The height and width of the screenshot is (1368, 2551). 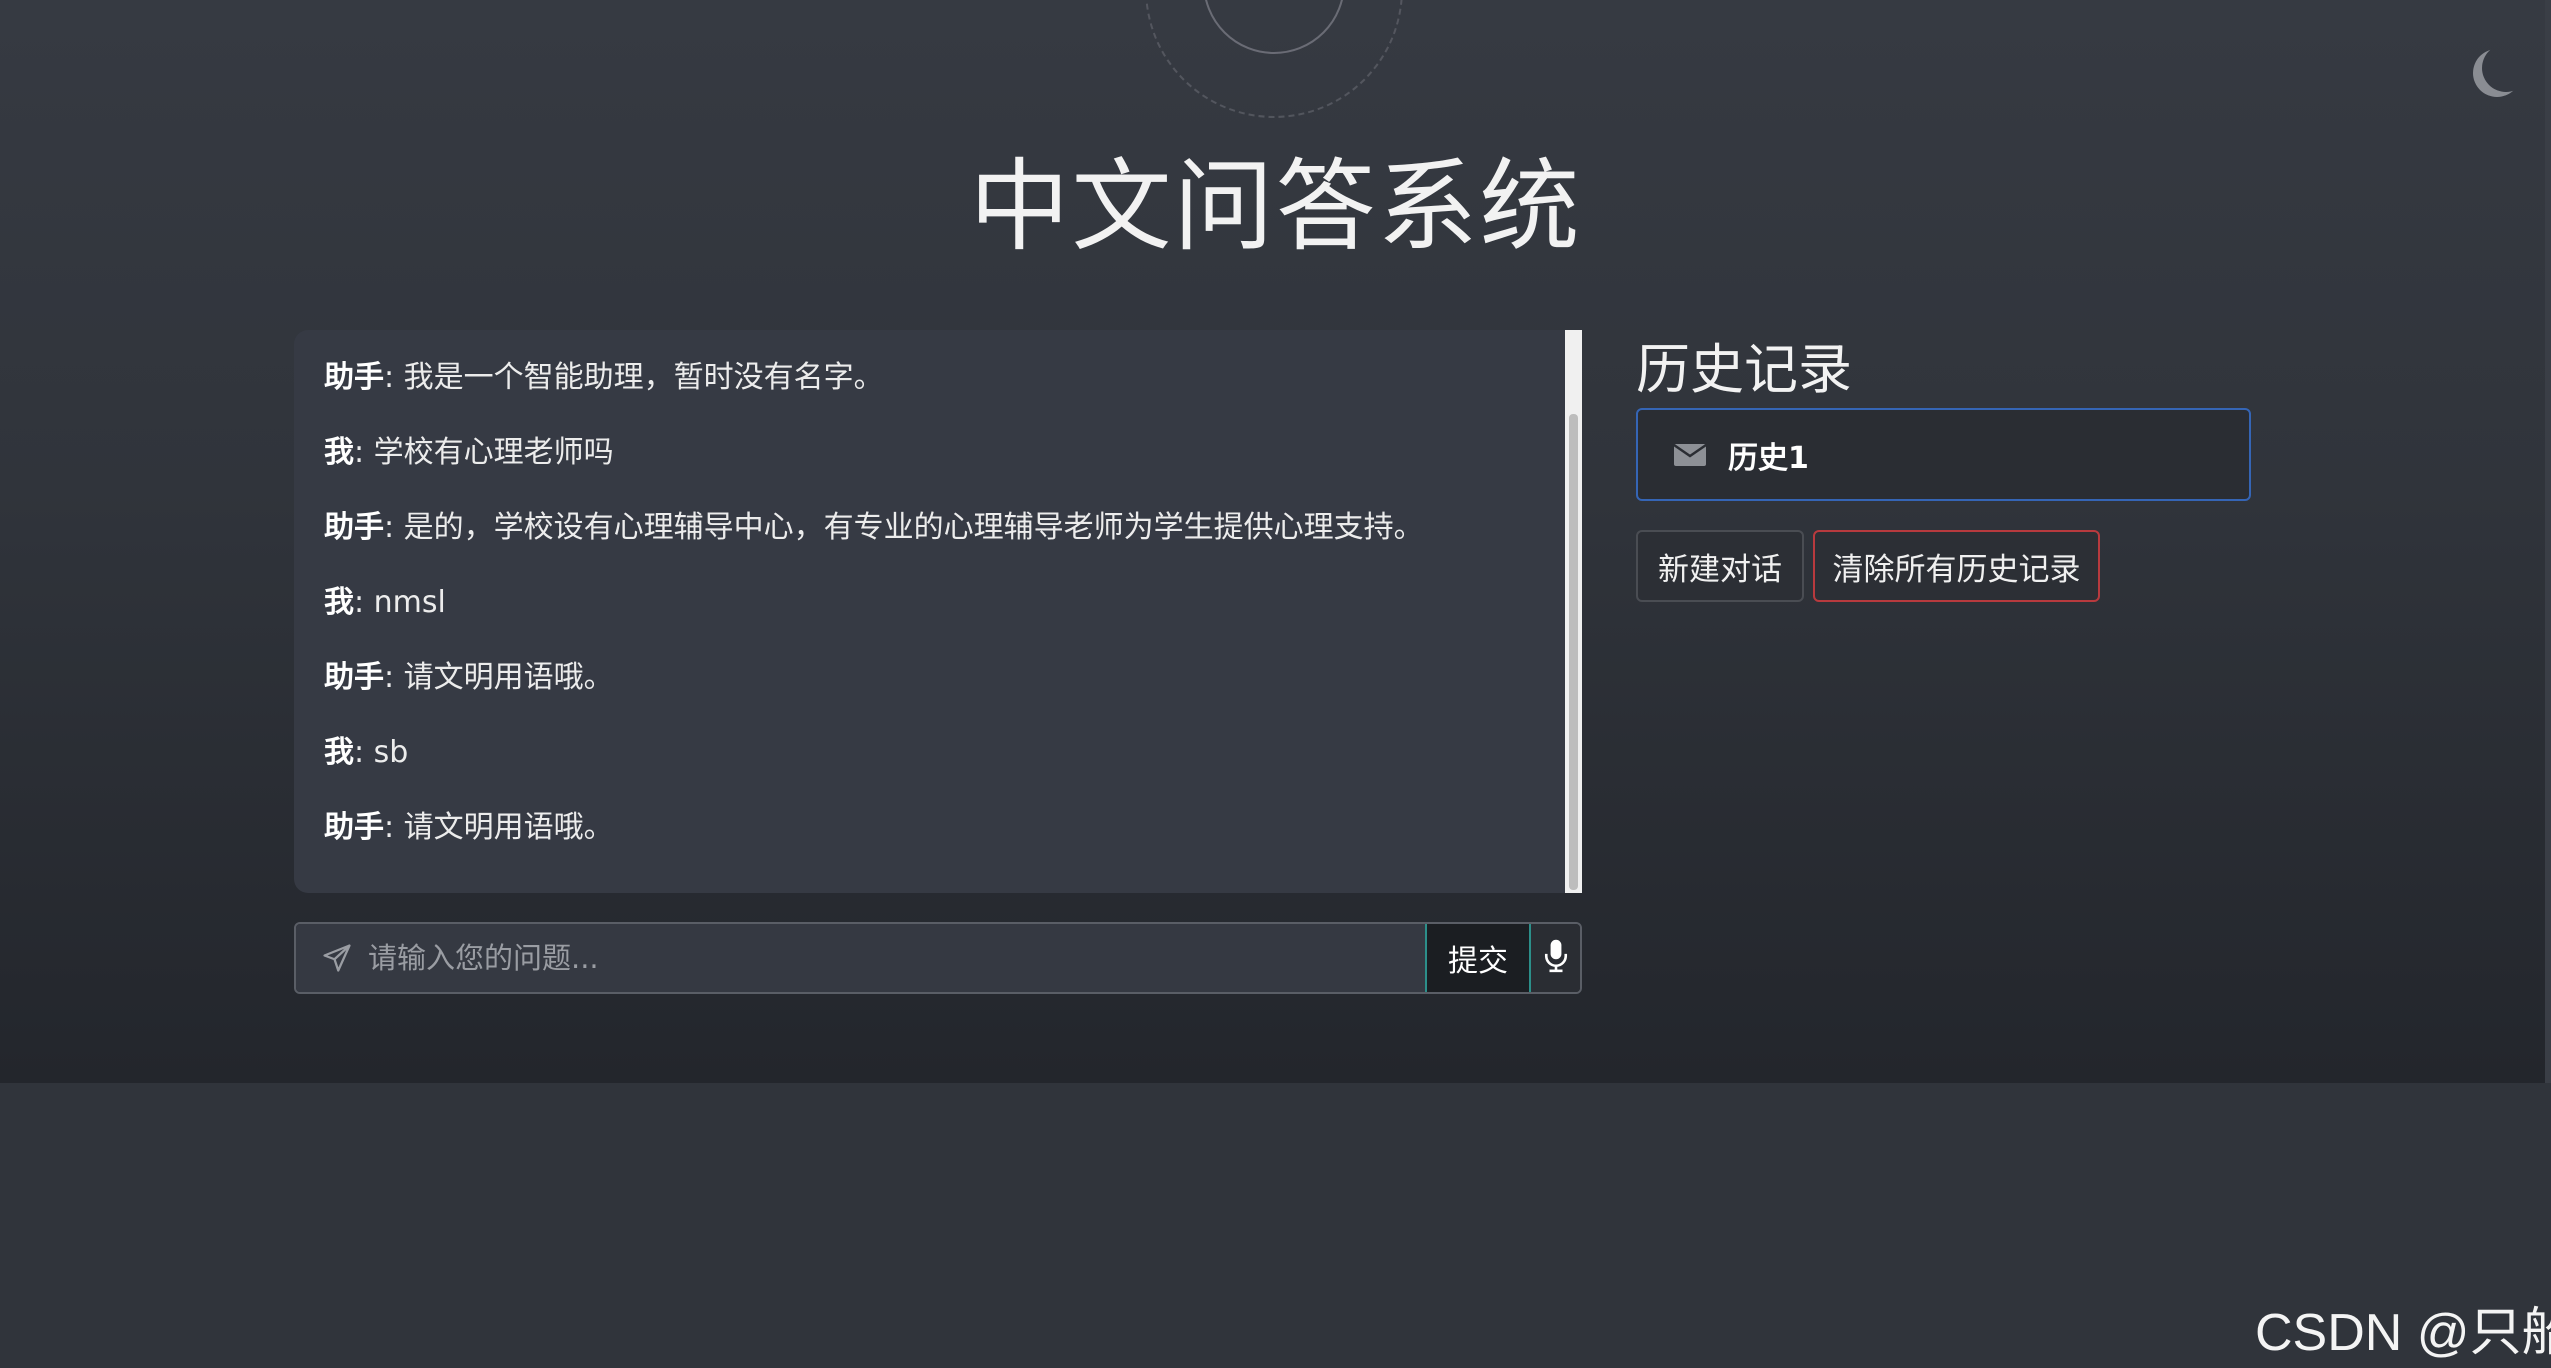 What do you see at coordinates (938, 752) in the screenshot?
I see `chat-message: 我: sb` at bounding box center [938, 752].